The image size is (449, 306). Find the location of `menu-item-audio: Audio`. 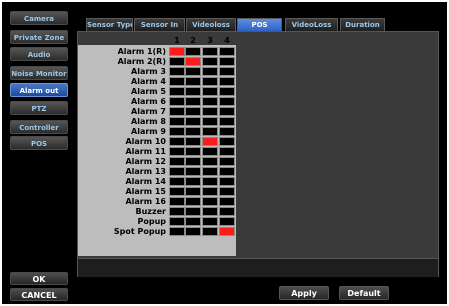

menu-item-audio: Audio is located at coordinates (39, 54).